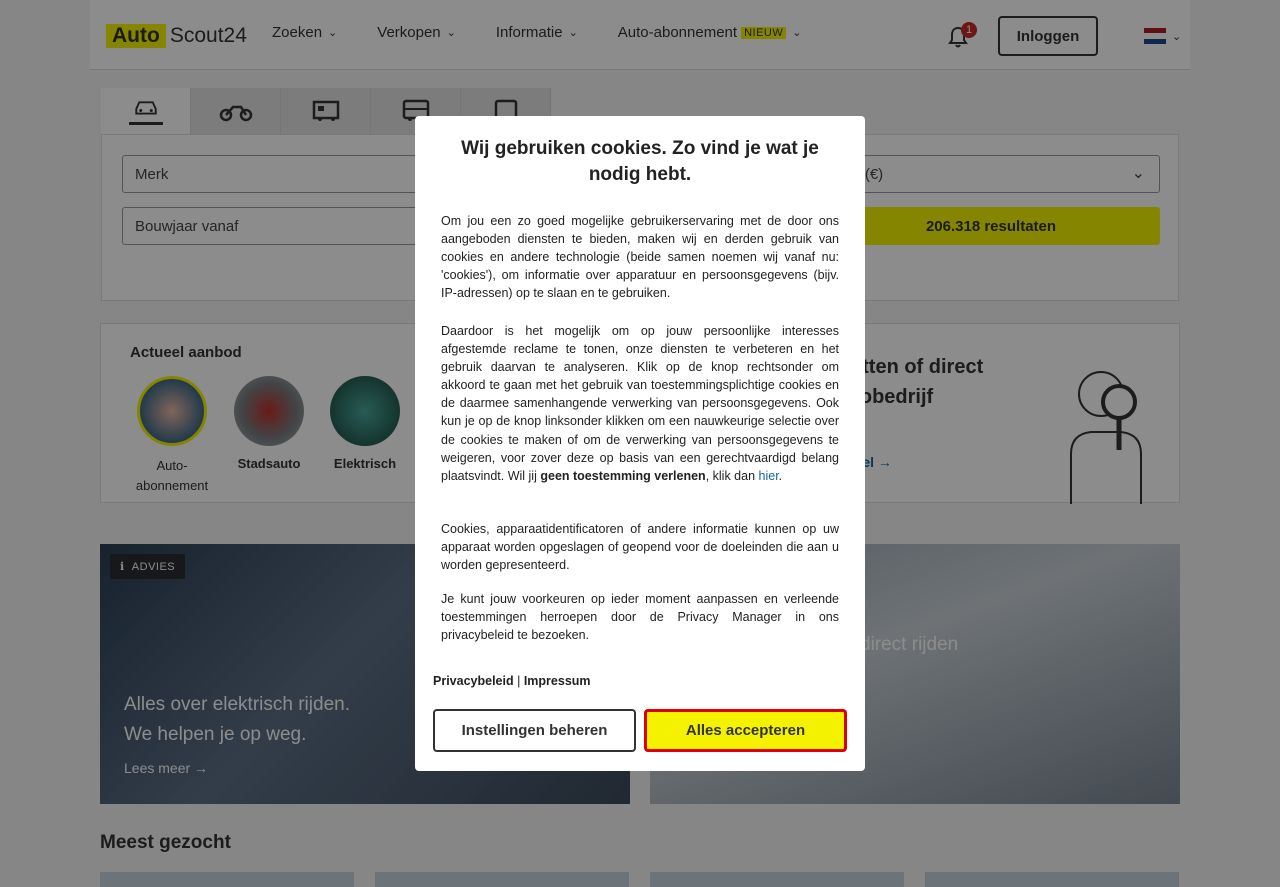 Image resolution: width=1280 pixels, height=887 pixels. Describe the element at coordinates (534, 730) in the screenshot. I see `manage-settings-button: Instellingen beheren` at that location.